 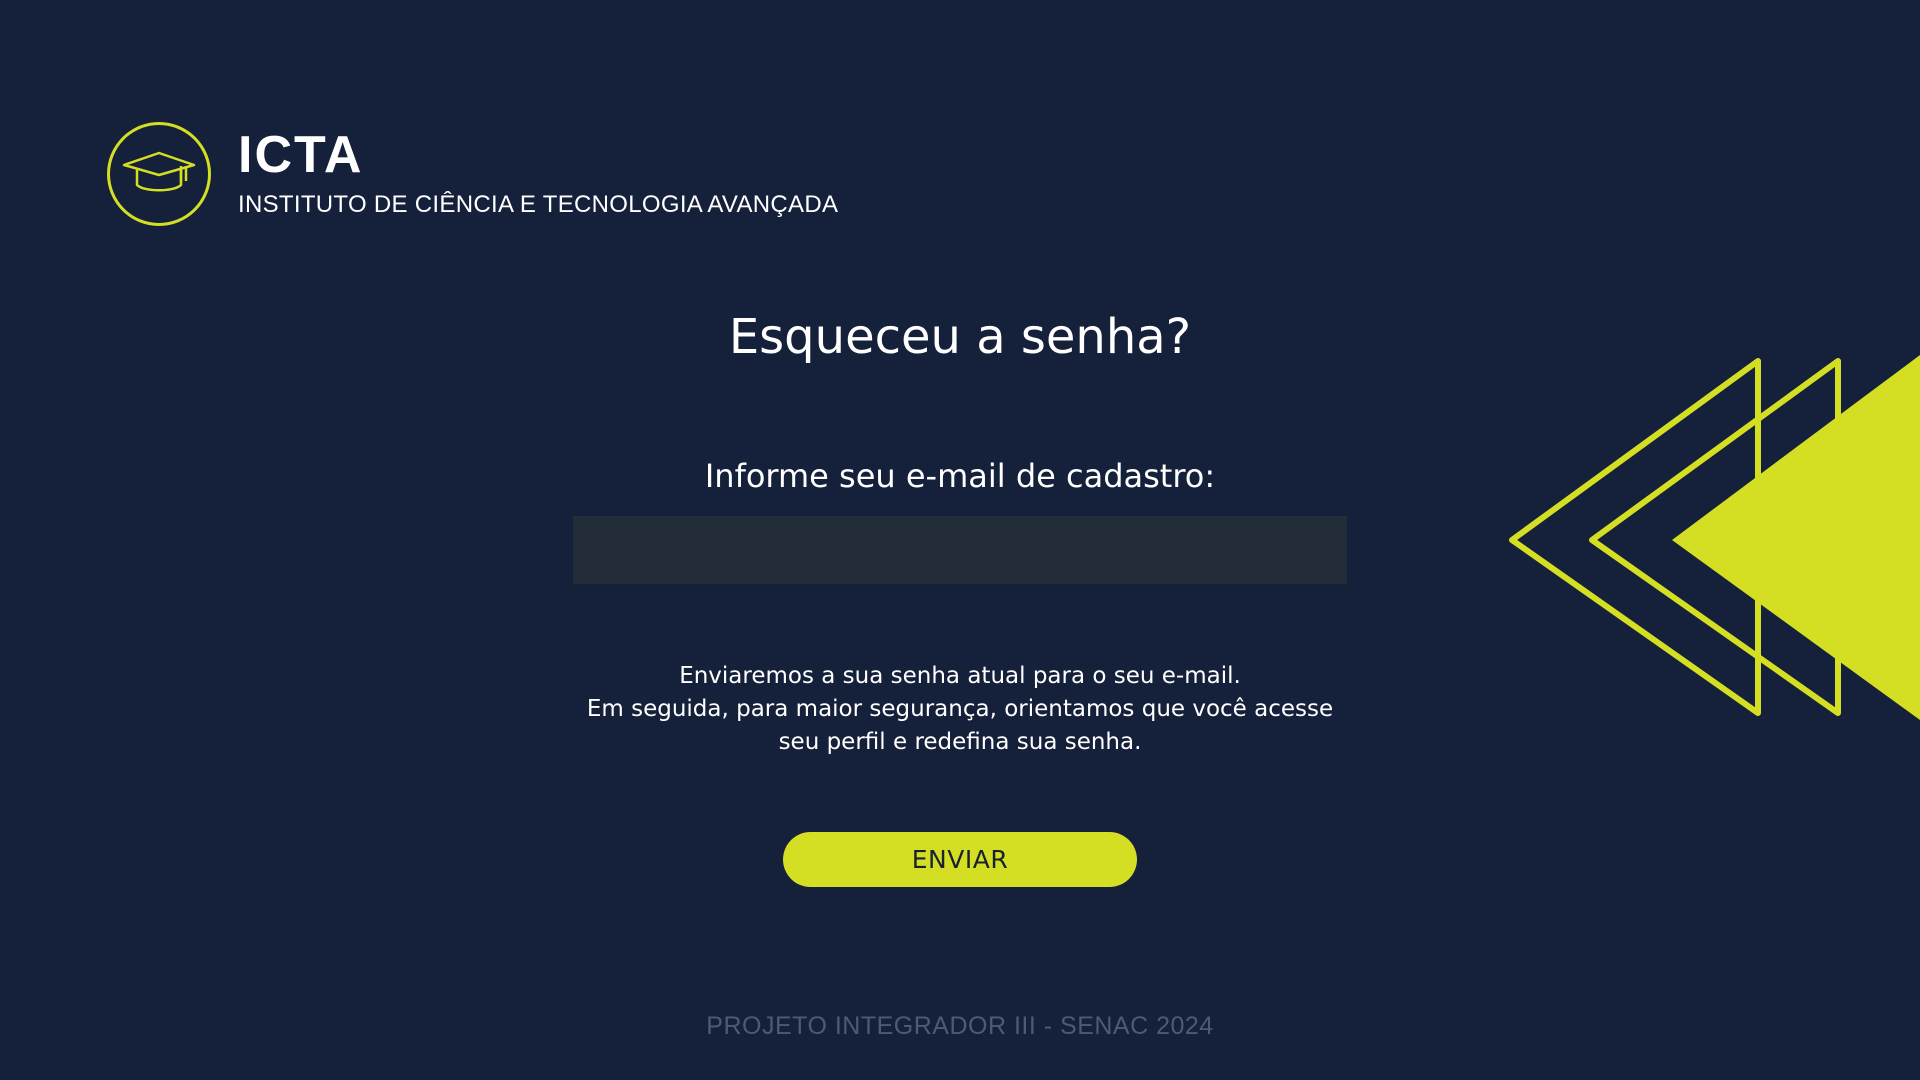 I want to click on info-line: seu perfil e redefina sua senha., so click(x=960, y=742).